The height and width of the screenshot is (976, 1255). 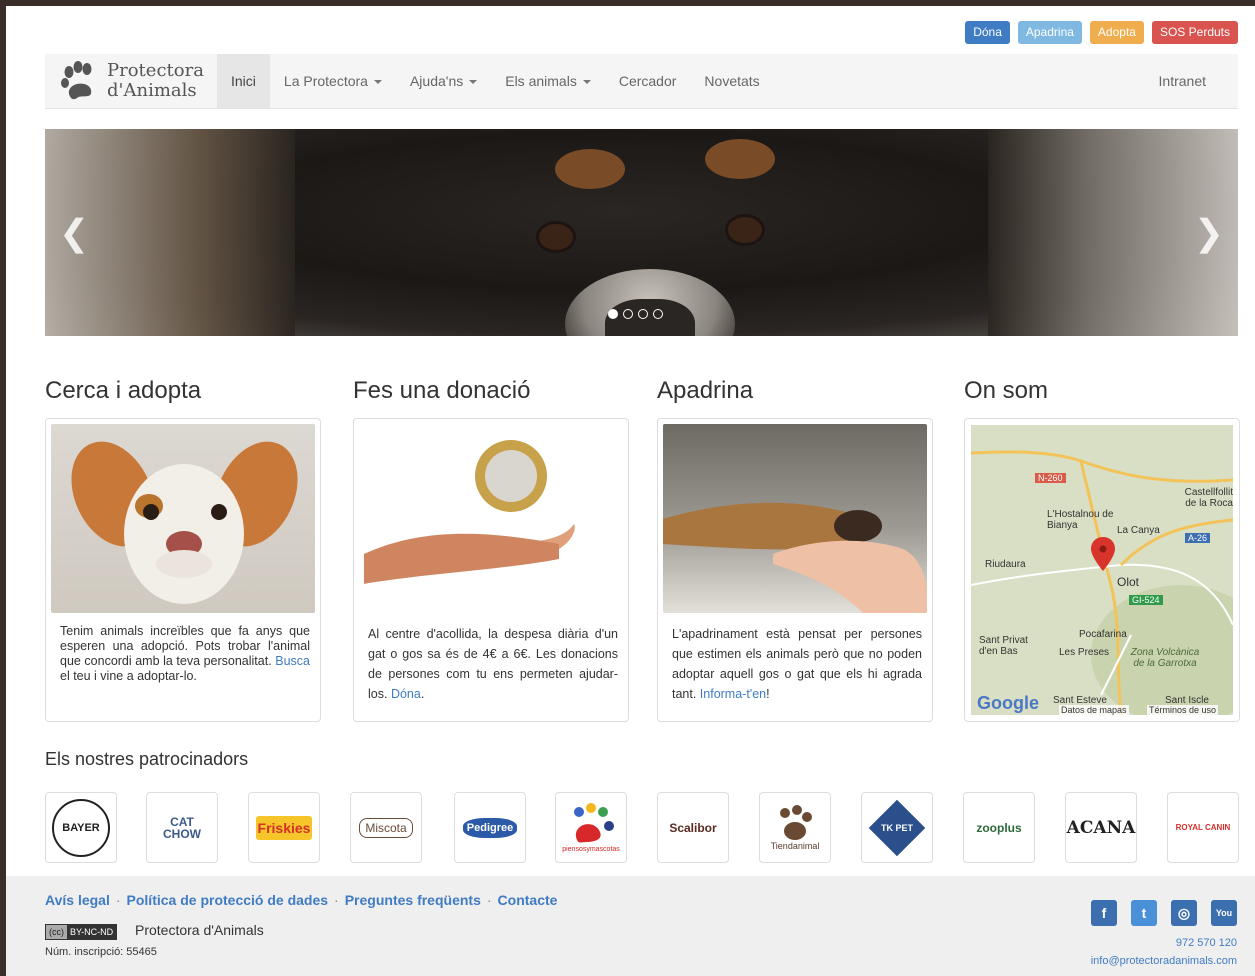 I want to click on sponsor-label: BAYER, so click(x=81, y=827).